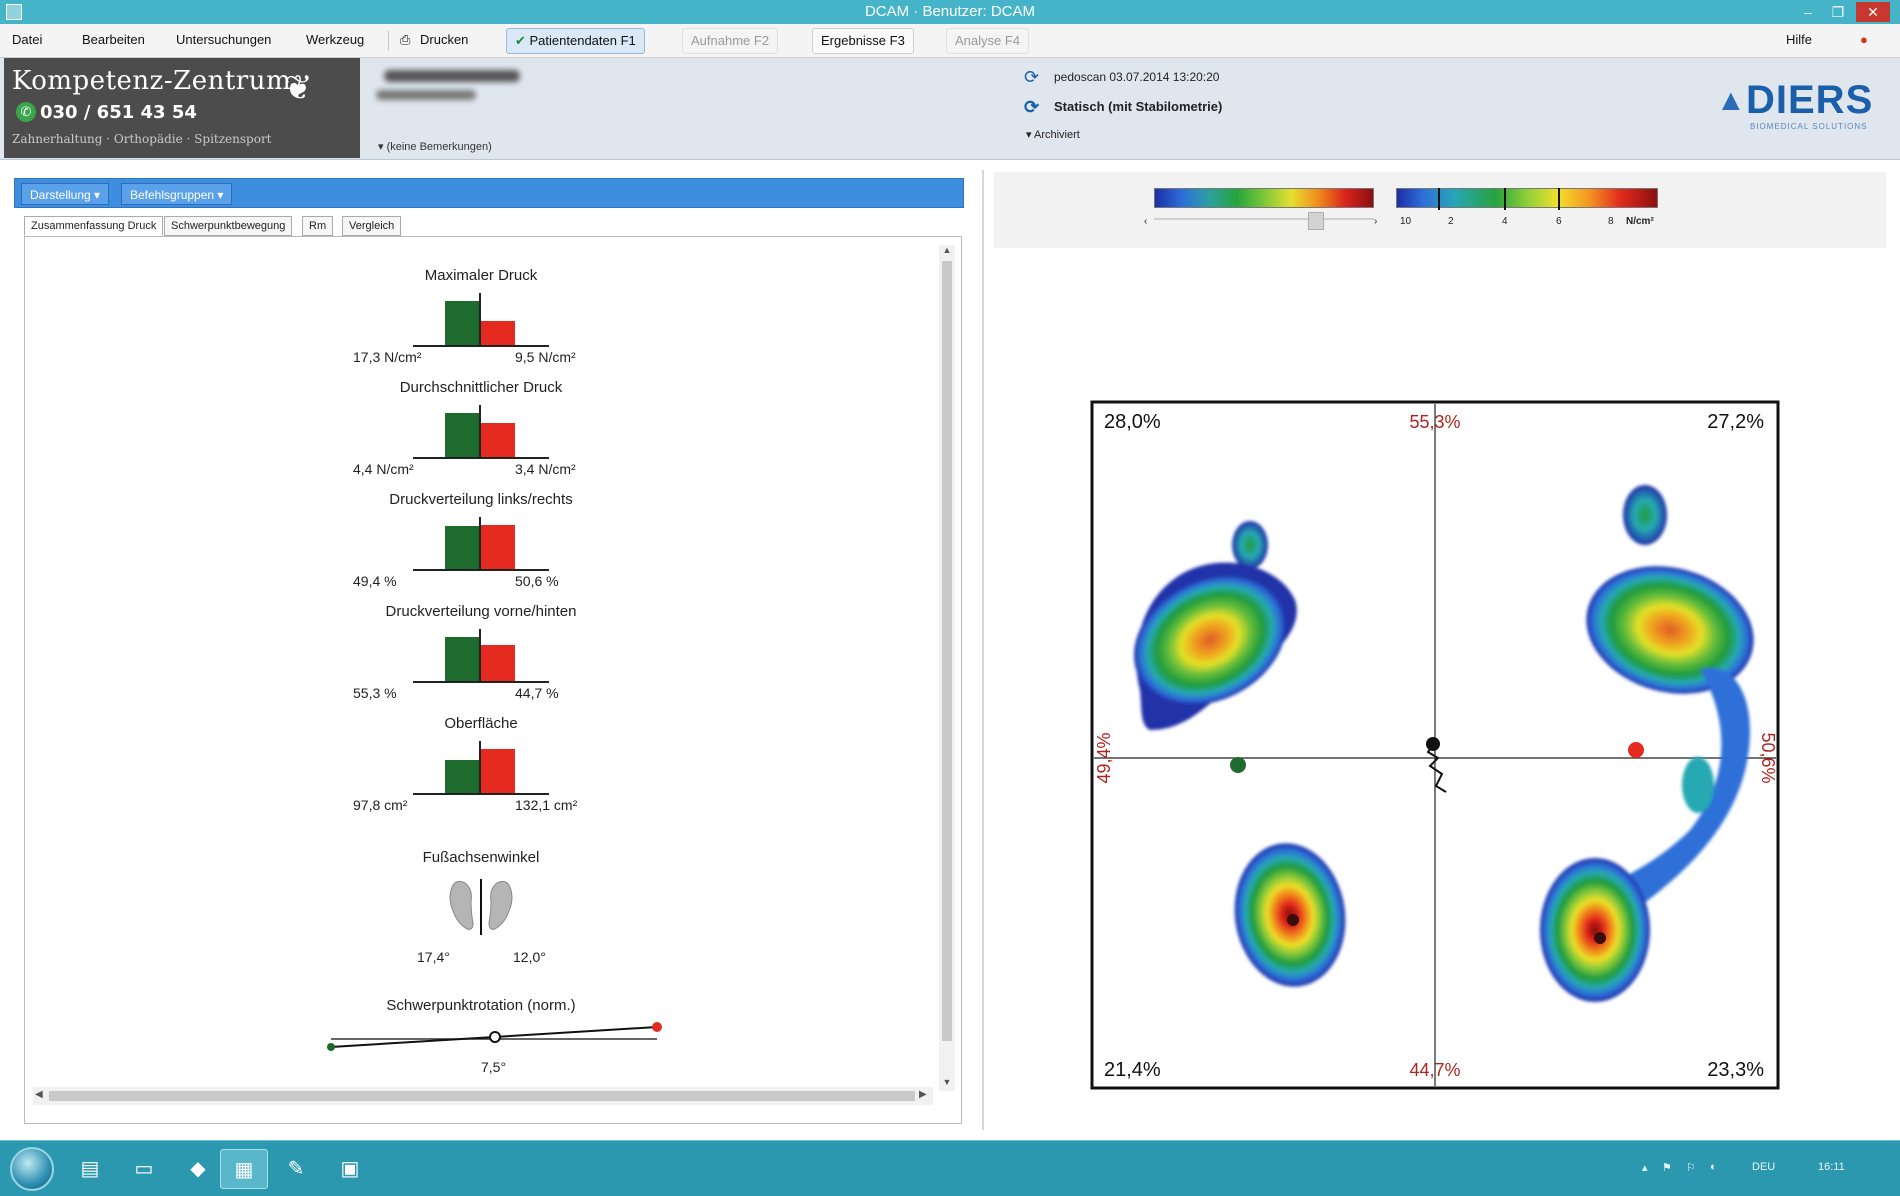  What do you see at coordinates (90, 1169) in the screenshot?
I see `folder-icon: ▤` at bounding box center [90, 1169].